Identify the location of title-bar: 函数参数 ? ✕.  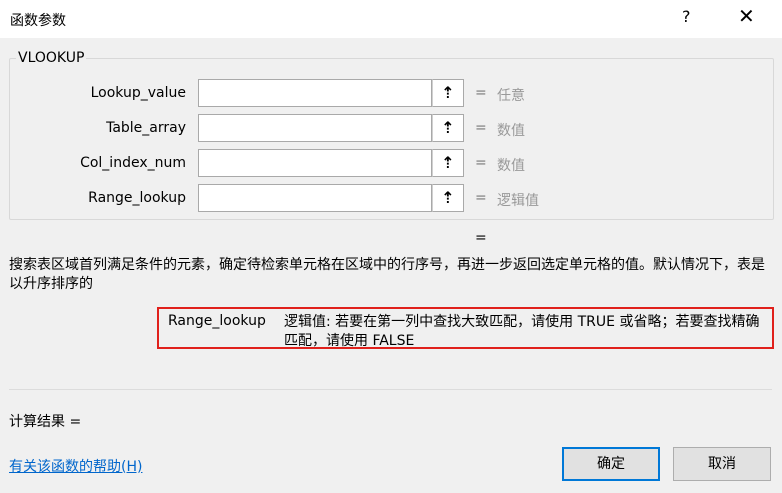
(391, 19).